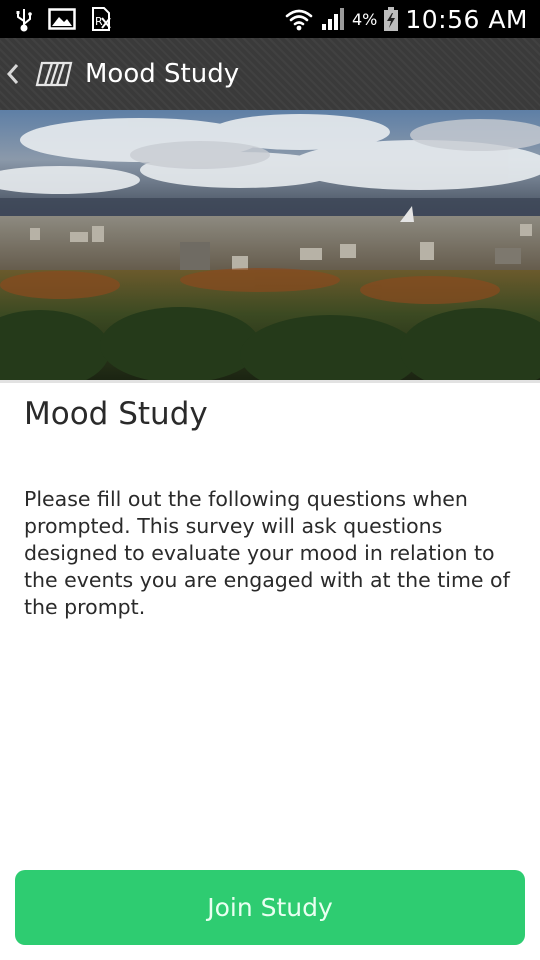 This screenshot has height=960, width=540. I want to click on divider, so click(270, 381).